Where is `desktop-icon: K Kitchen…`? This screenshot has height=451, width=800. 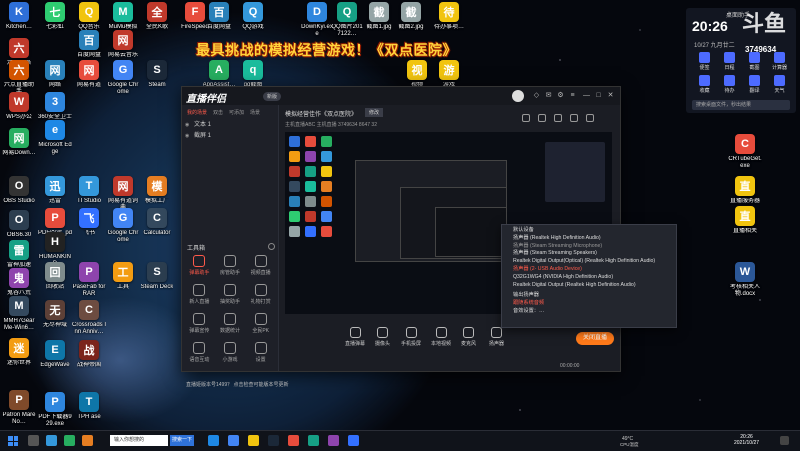 desktop-icon: K Kitchen… is located at coordinates (19, 16).